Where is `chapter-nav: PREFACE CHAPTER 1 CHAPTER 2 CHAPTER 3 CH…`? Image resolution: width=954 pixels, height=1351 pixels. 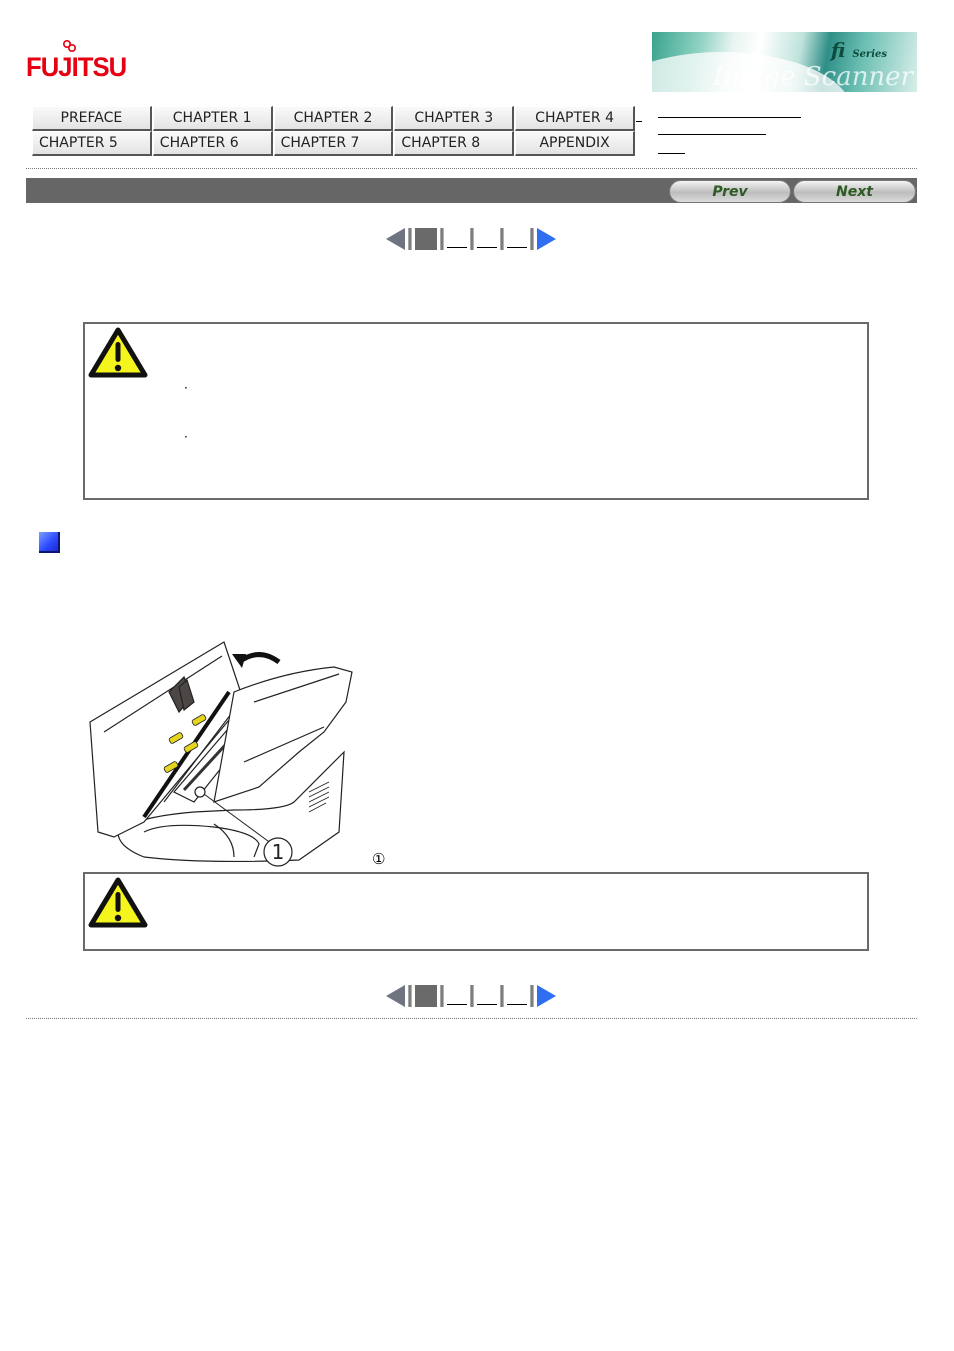 chapter-nav: PREFACE CHAPTER 1 CHAPTER 2 CHAPTER 3 CH… is located at coordinates (334, 131).